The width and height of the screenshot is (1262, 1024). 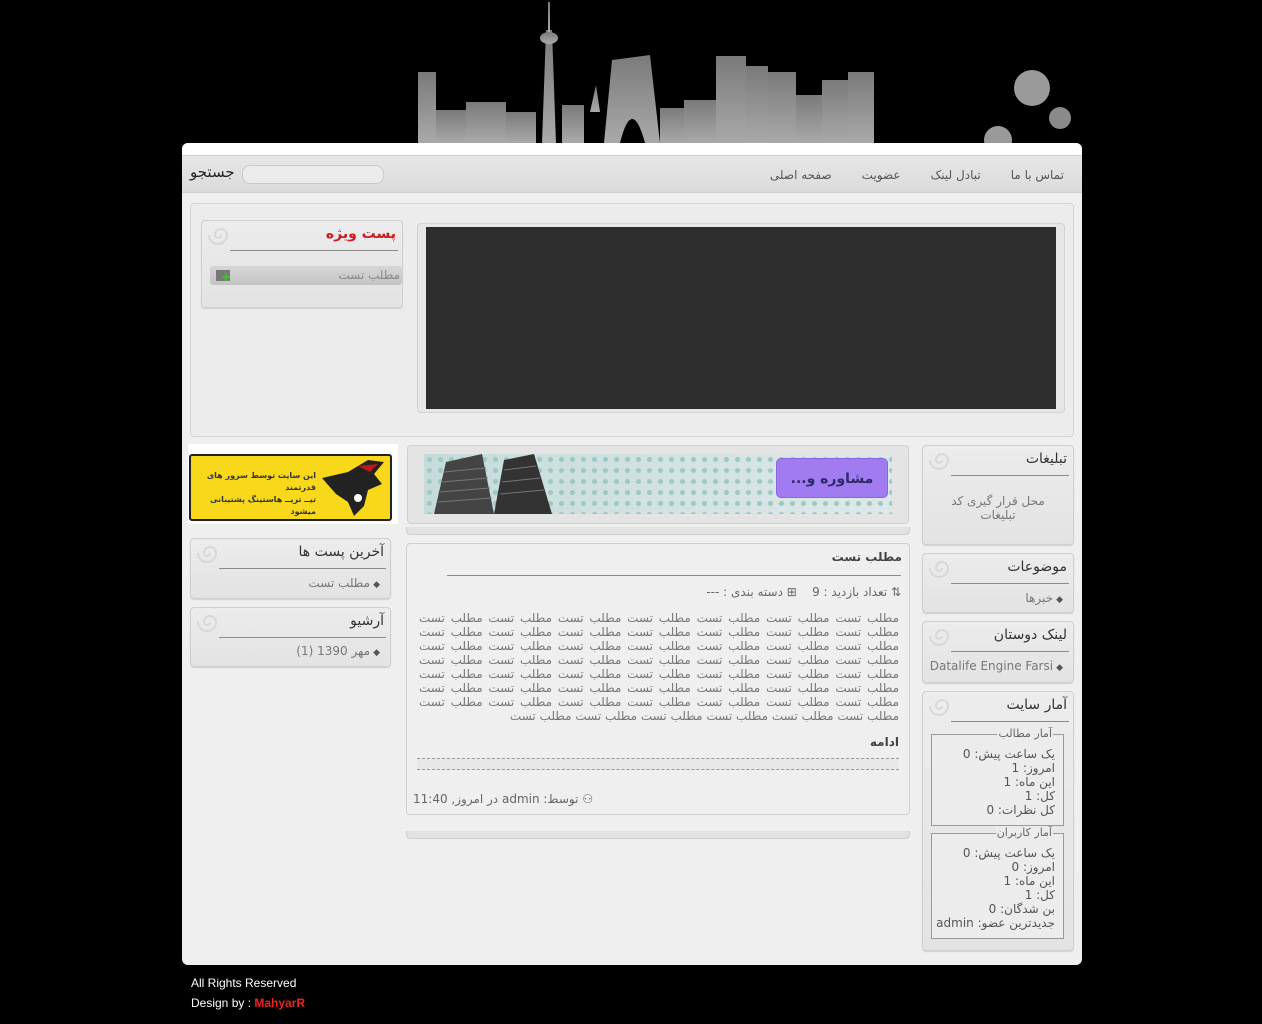 What do you see at coordinates (1008, 754) in the screenshot?
I see `post-stat-line: یک ساعت پیش: 0` at bounding box center [1008, 754].